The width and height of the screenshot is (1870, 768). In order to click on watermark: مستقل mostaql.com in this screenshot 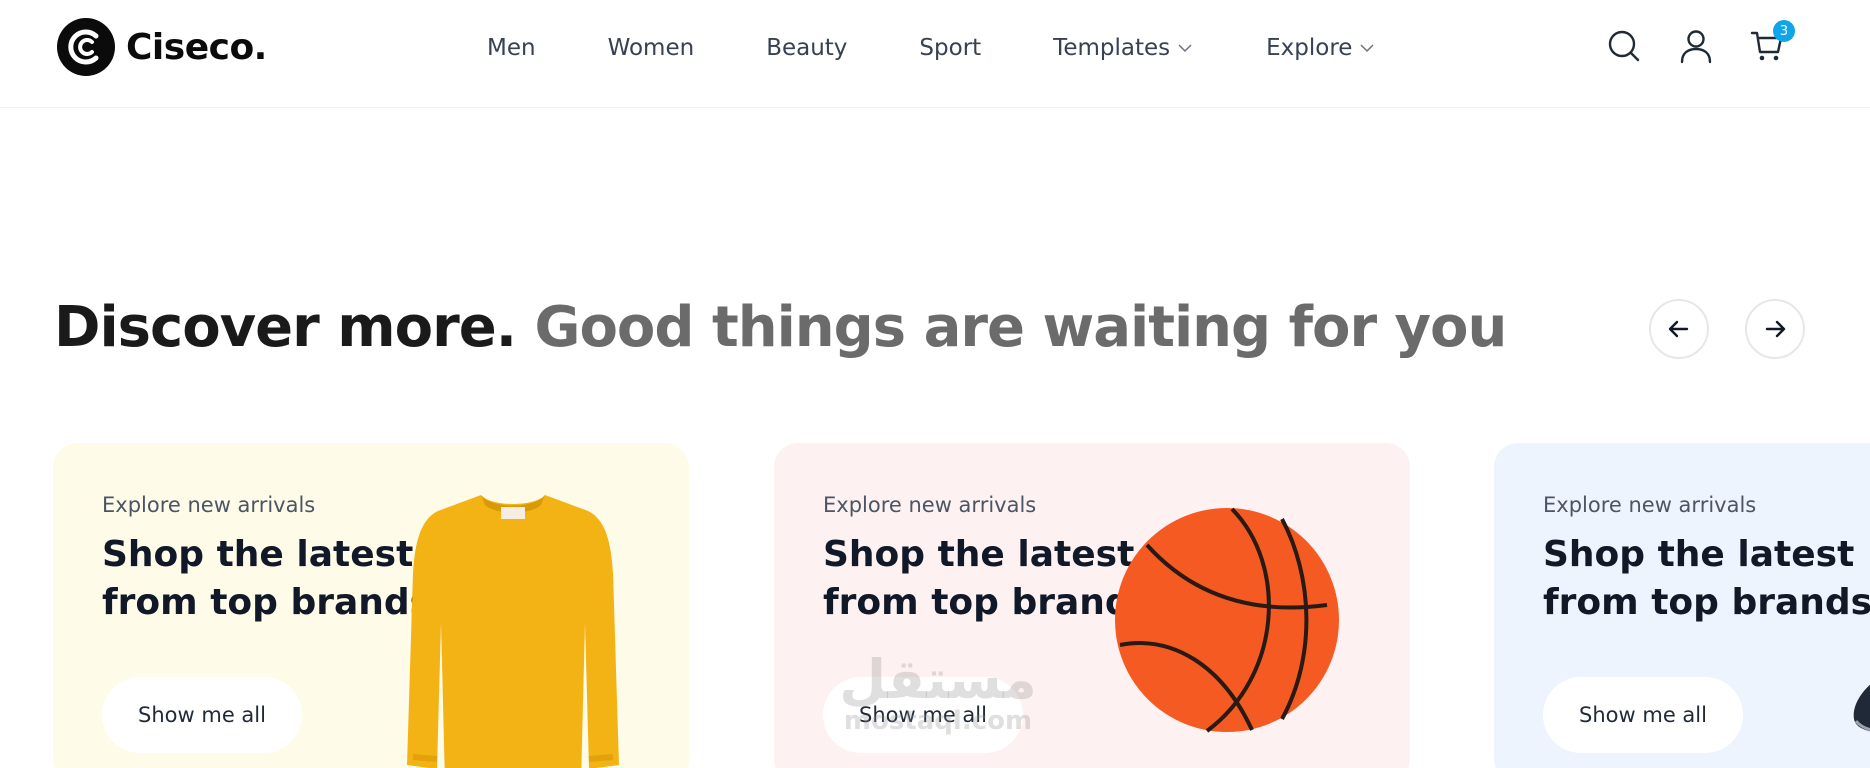, I will do `click(938, 692)`.